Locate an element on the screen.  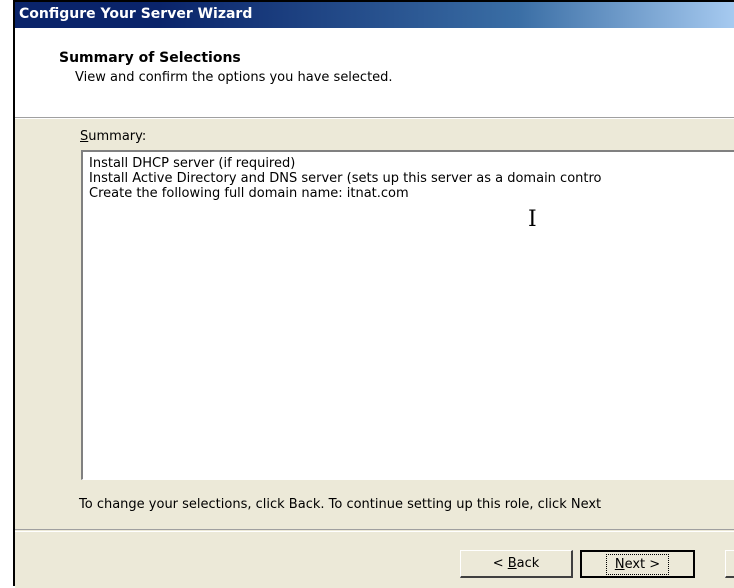
next-button: Next > is located at coordinates (637, 564).